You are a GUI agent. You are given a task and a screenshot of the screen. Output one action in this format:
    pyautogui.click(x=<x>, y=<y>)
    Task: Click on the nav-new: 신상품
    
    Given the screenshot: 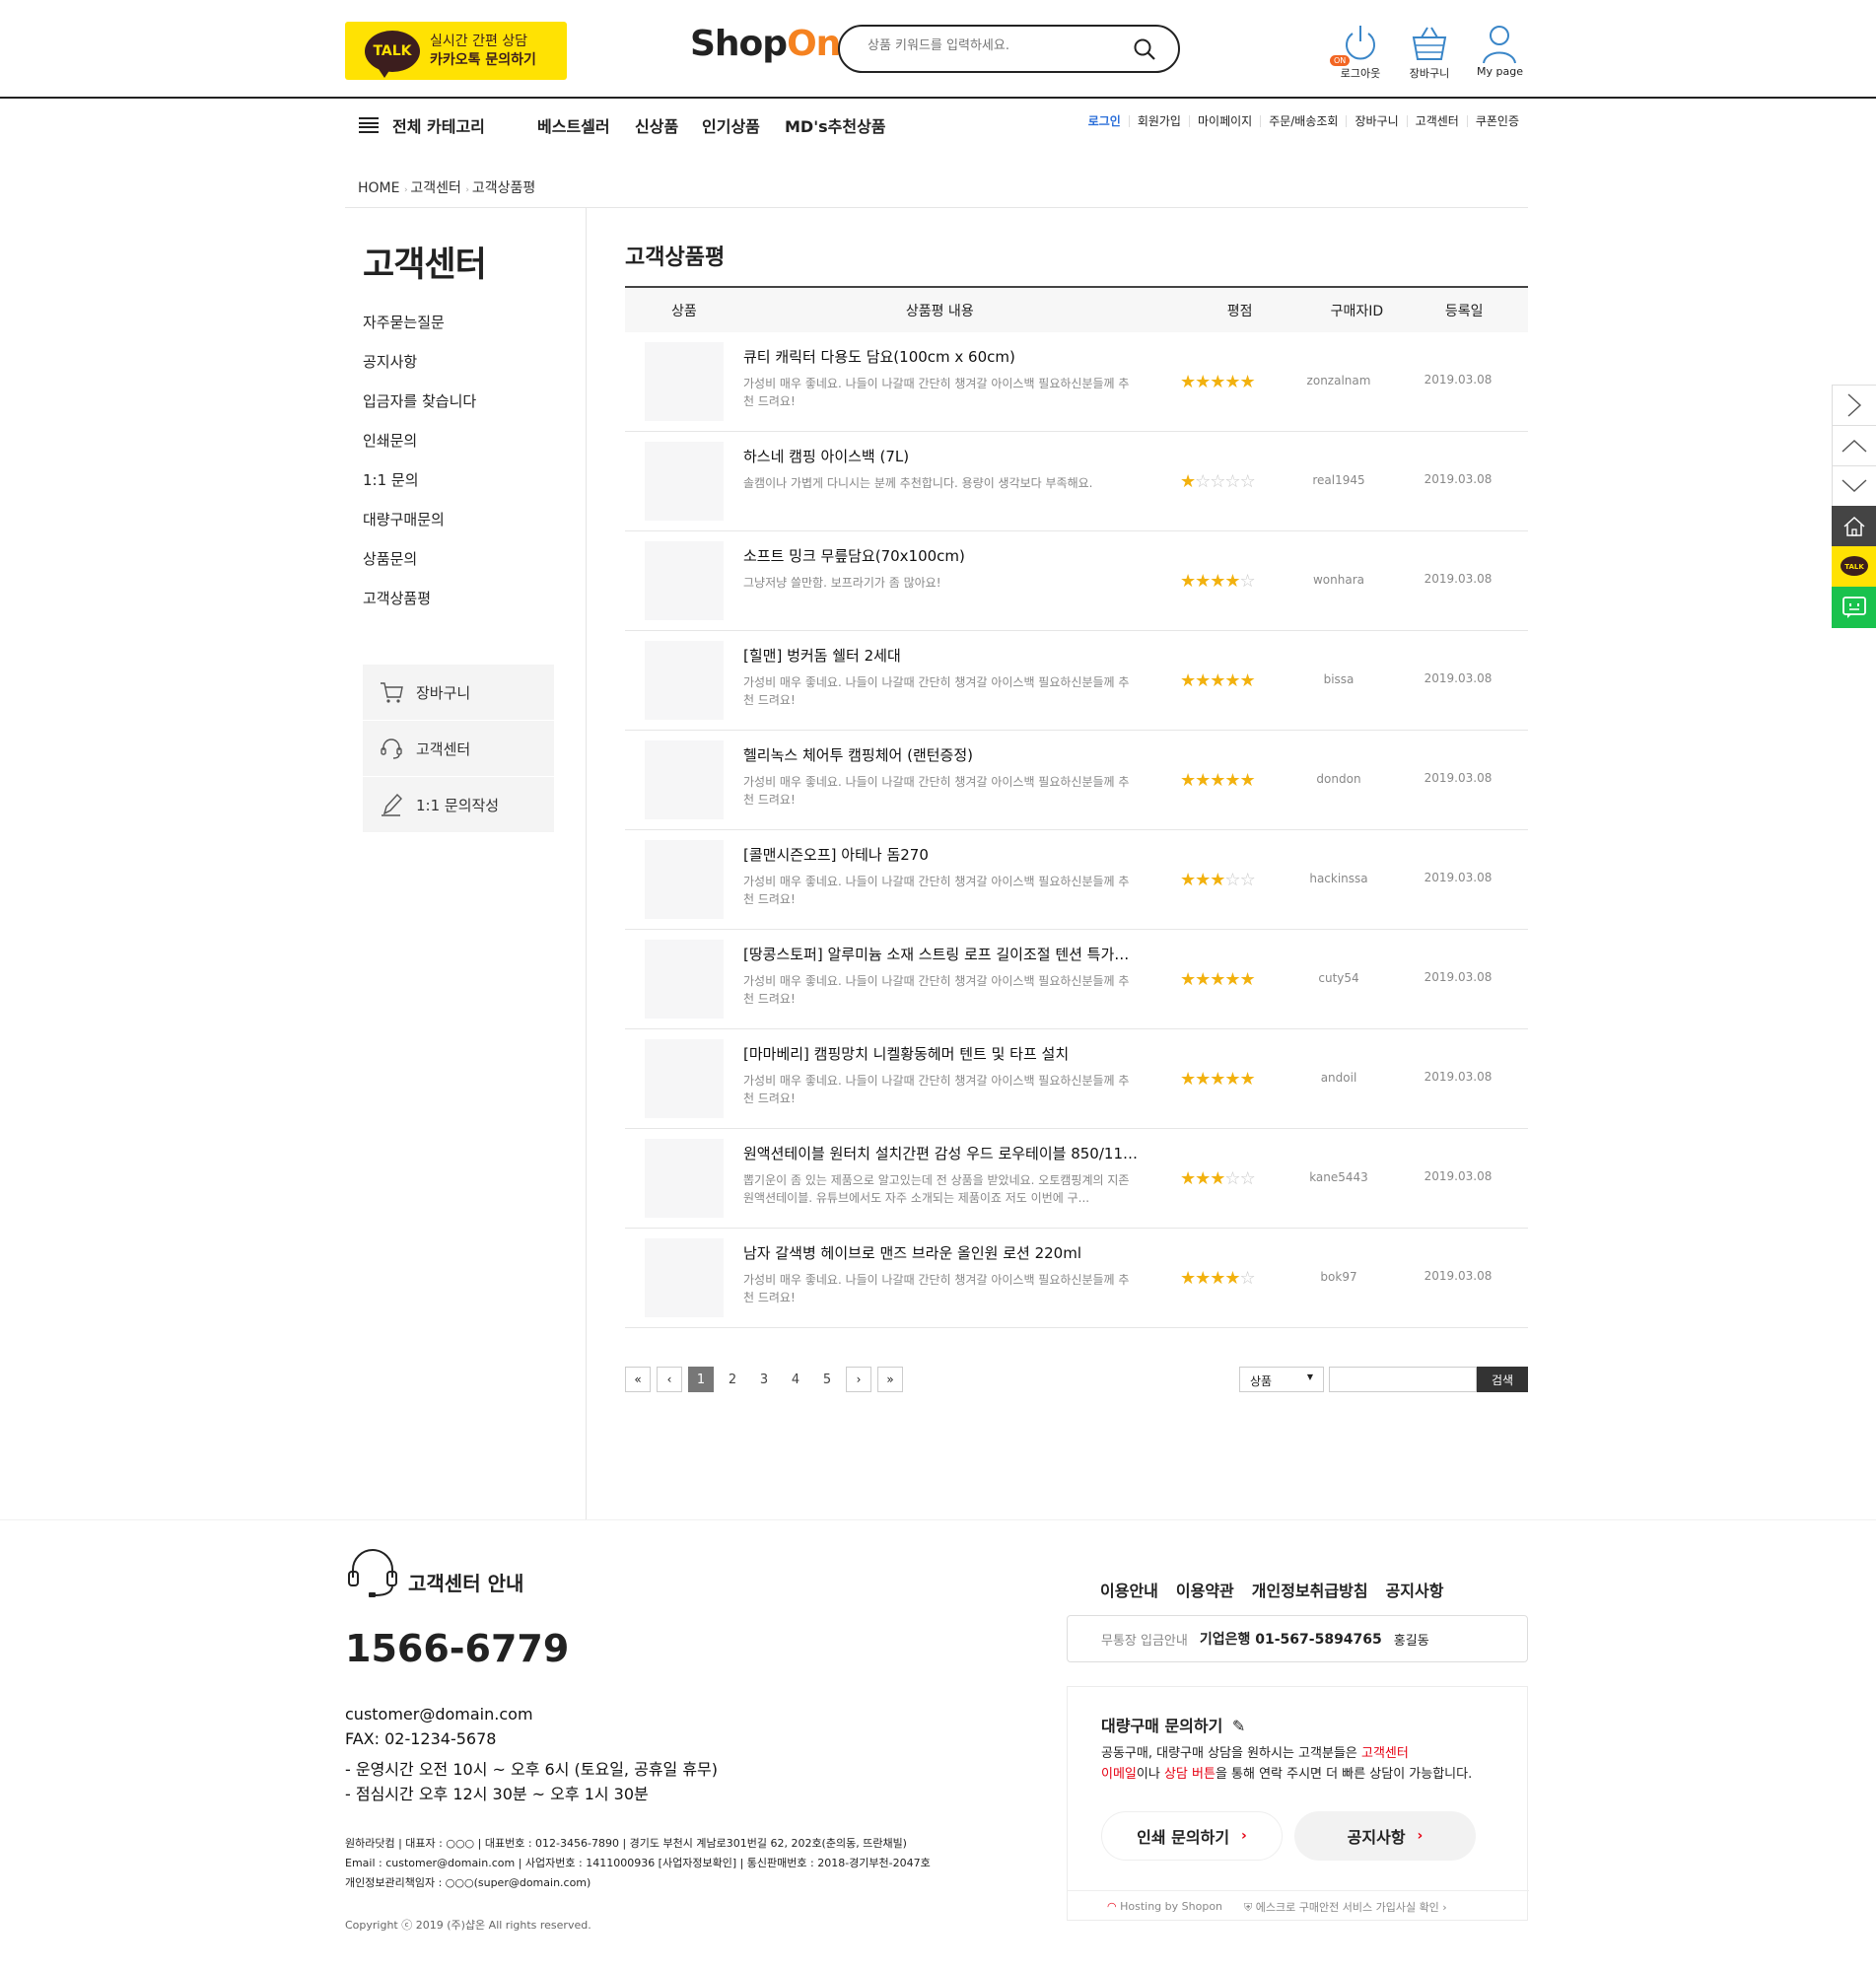 What is the action you would take?
    pyautogui.click(x=656, y=125)
    